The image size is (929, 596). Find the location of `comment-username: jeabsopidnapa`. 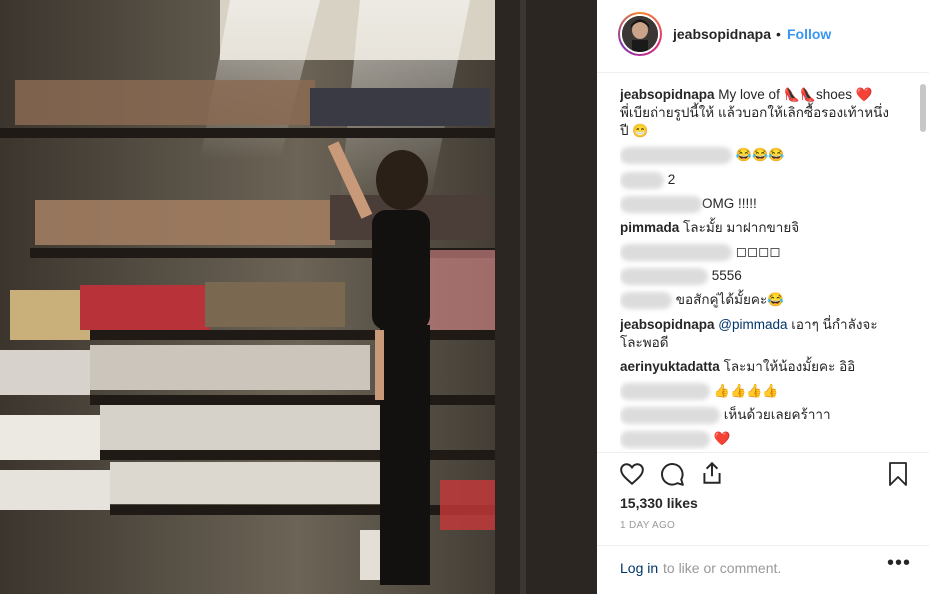

comment-username: jeabsopidnapa is located at coordinates (667, 324).